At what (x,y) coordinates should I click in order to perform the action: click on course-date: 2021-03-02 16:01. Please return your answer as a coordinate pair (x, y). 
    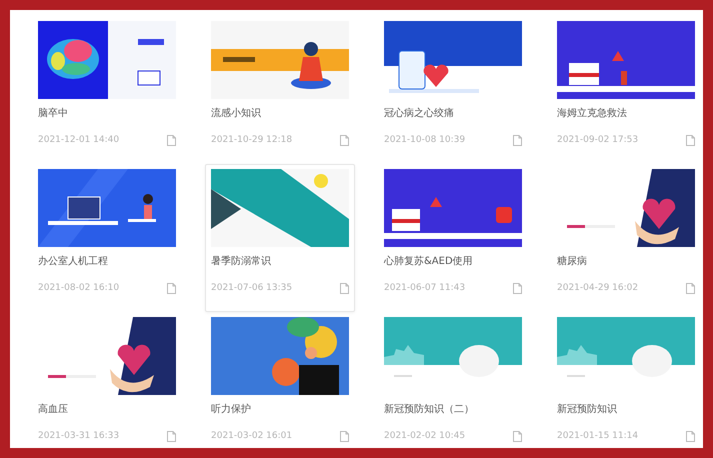
    Looking at the image, I should click on (251, 436).